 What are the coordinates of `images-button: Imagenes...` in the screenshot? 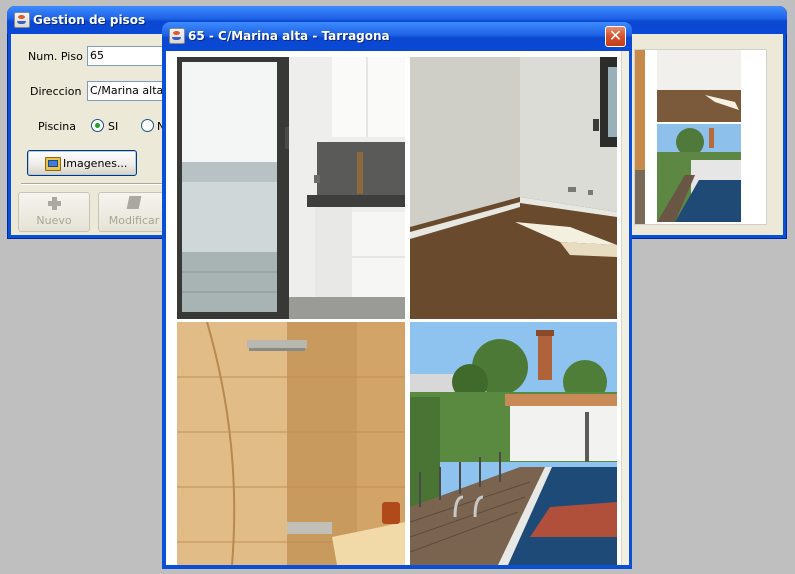 It's located at (82, 163).